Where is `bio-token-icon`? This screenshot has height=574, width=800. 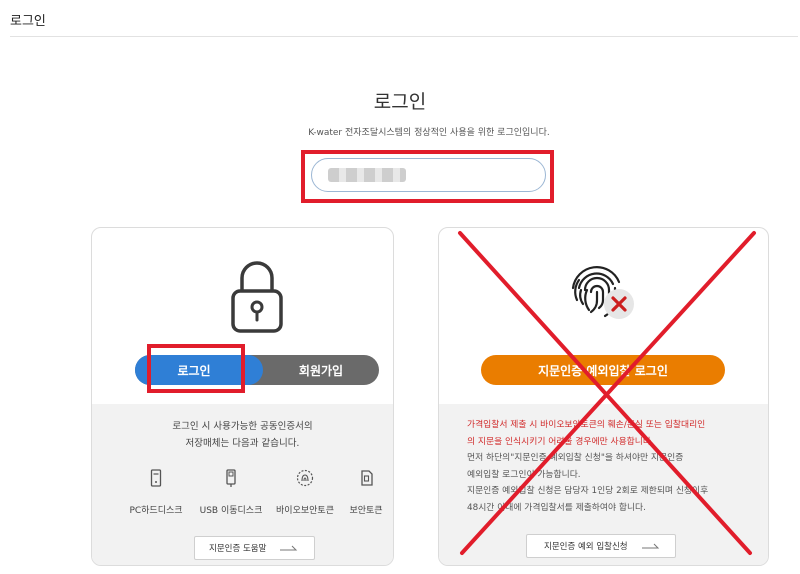
bio-token-icon is located at coordinates (305, 478).